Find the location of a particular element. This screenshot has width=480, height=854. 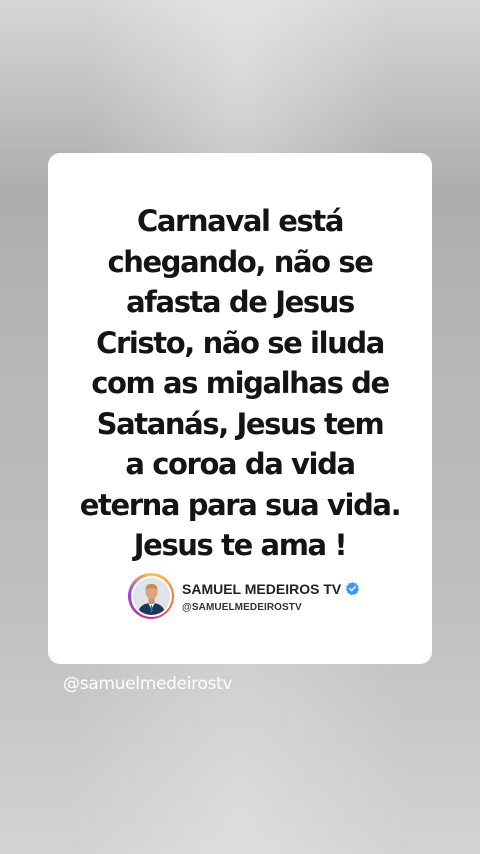

avatar-story-ring is located at coordinates (151, 596).